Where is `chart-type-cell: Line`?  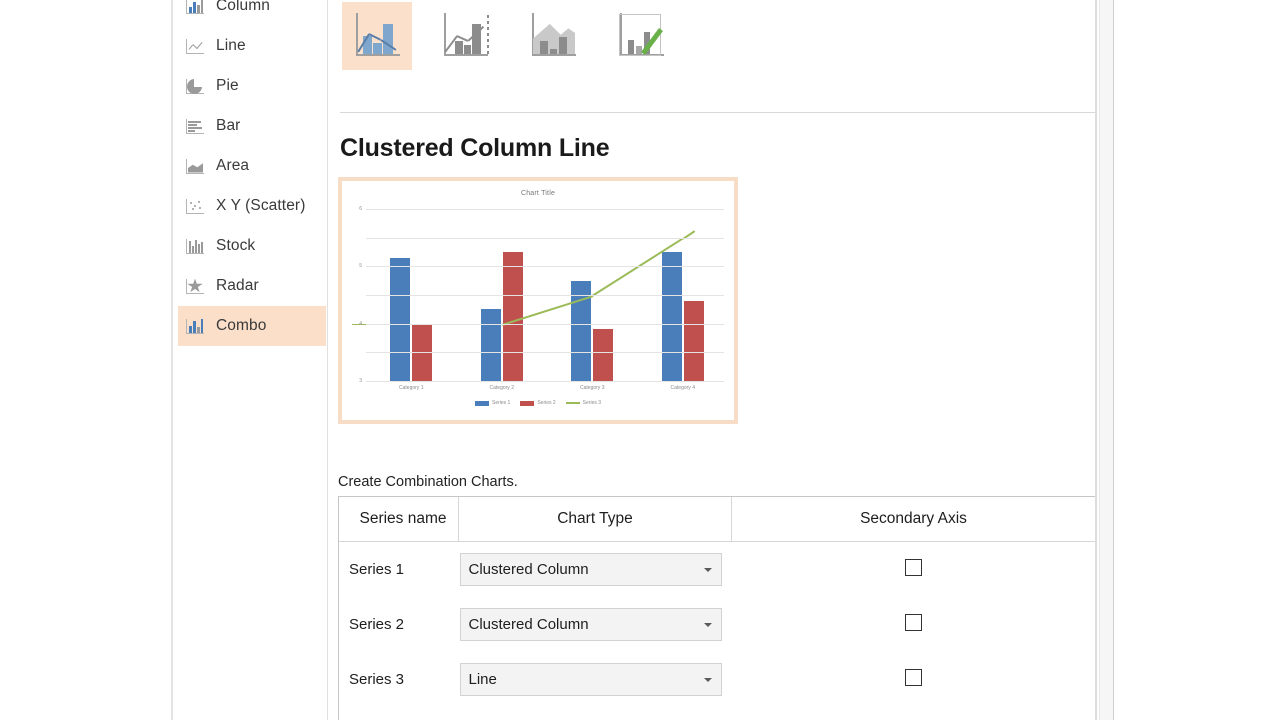
chart-type-cell: Line is located at coordinates (595, 679).